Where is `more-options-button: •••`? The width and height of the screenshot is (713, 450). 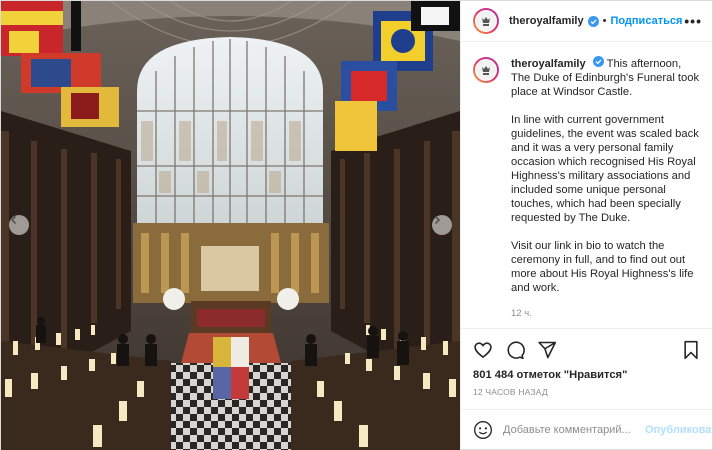 more-options-button: ••• is located at coordinates (693, 21).